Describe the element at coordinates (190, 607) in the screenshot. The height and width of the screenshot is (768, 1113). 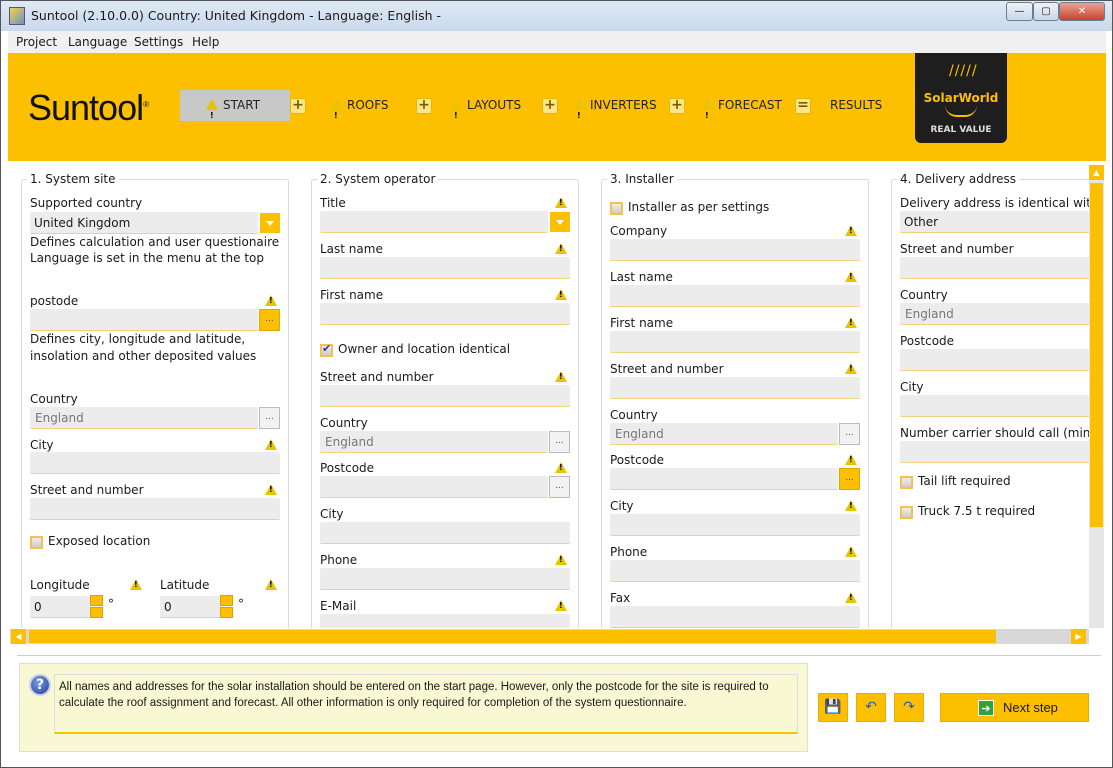
I see `latitude-input: 0` at that location.